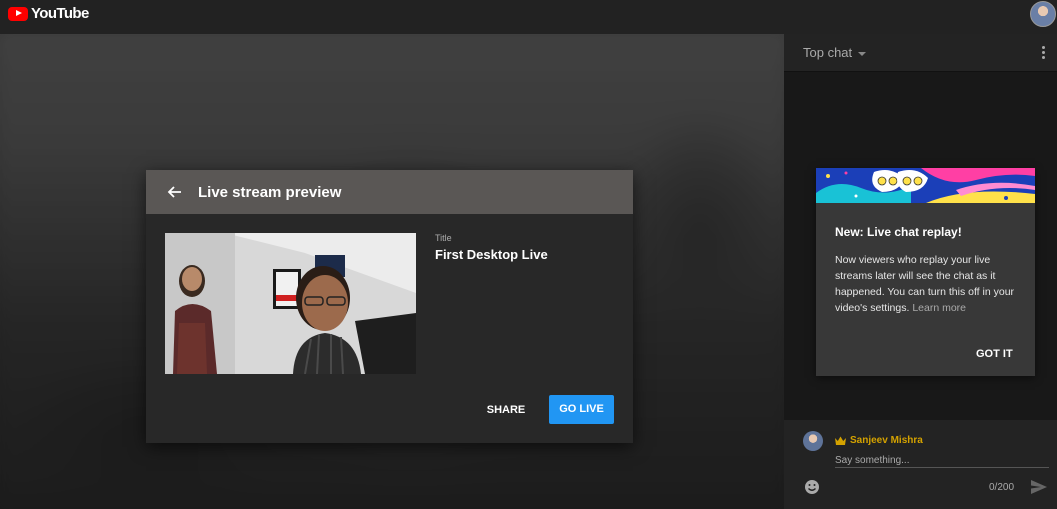 The image size is (1057, 509). Describe the element at coordinates (389, 192) in the screenshot. I see `dialog-header: Live stream preview` at that location.